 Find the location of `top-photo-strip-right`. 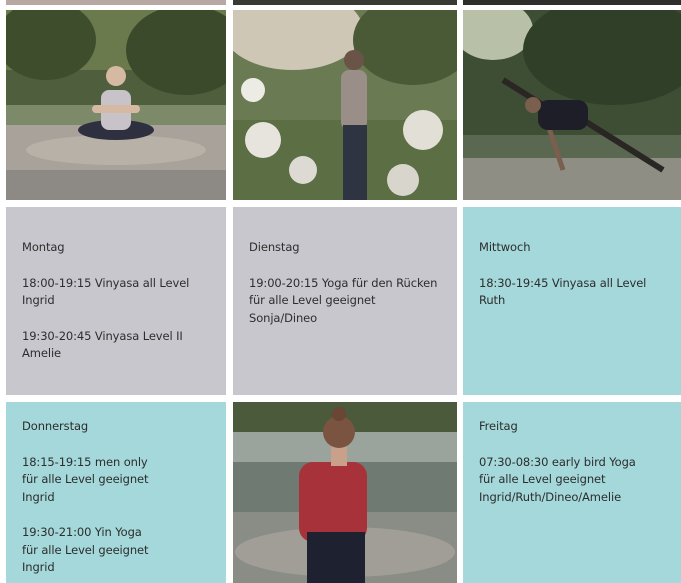

top-photo-strip-right is located at coordinates (572, 2).